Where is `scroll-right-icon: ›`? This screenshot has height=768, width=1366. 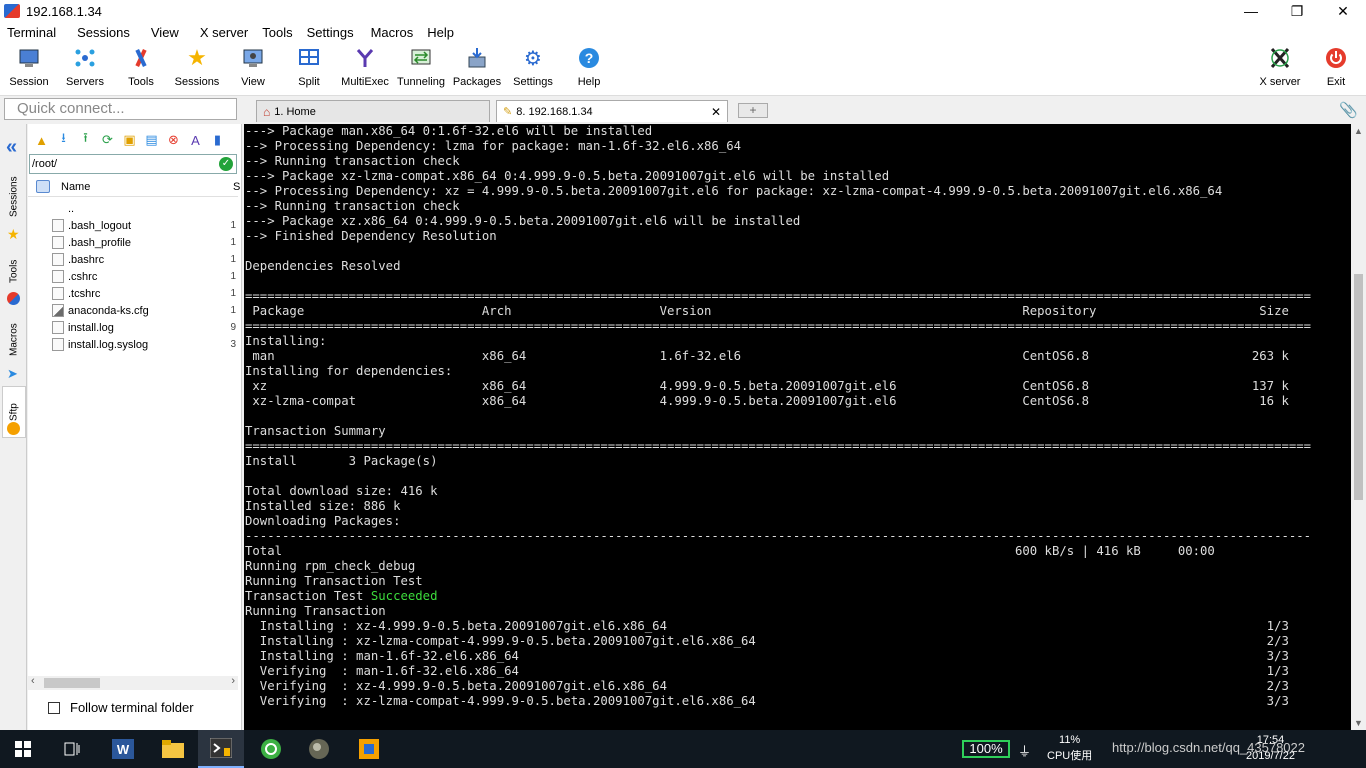
scroll-right-icon: › is located at coordinates (233, 681).